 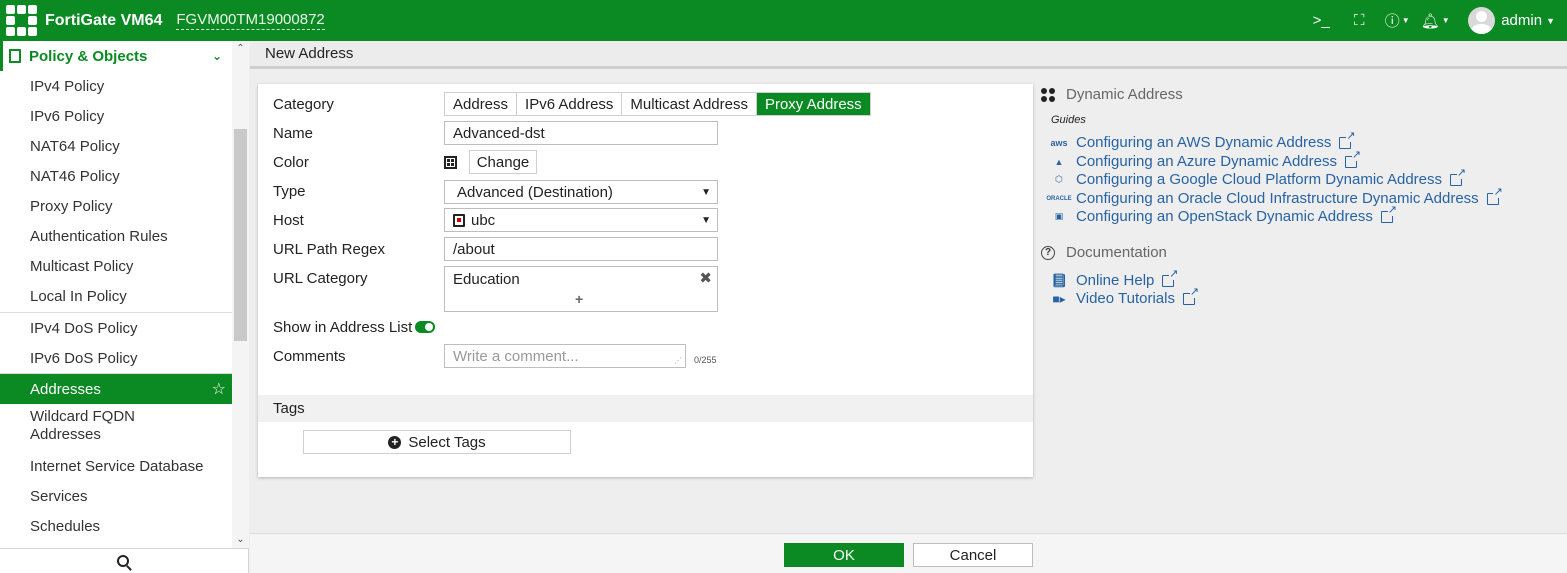 What do you see at coordinates (450, 162) in the screenshot?
I see `color-swatch-icon` at bounding box center [450, 162].